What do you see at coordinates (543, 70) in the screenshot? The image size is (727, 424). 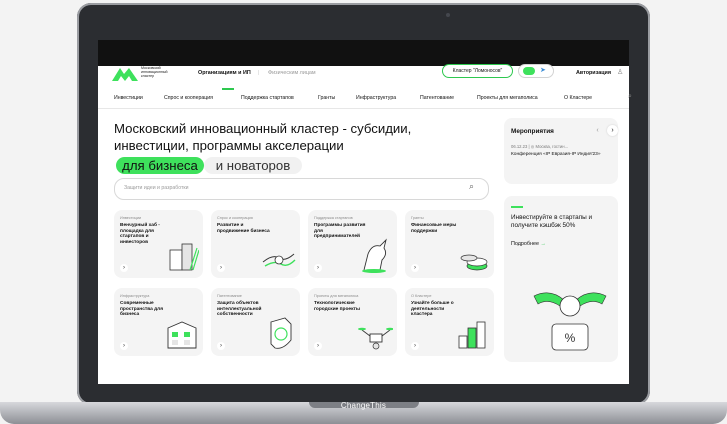 I see `telegram-icon: ➤` at bounding box center [543, 70].